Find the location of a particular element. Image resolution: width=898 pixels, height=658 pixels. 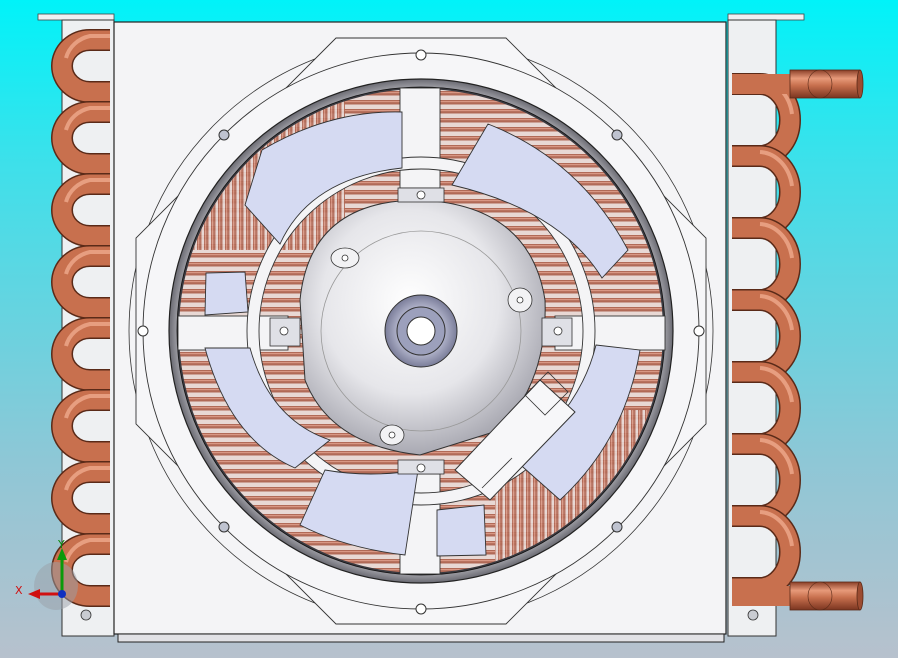

inlet-stub-pipe is located at coordinates (826, 84).